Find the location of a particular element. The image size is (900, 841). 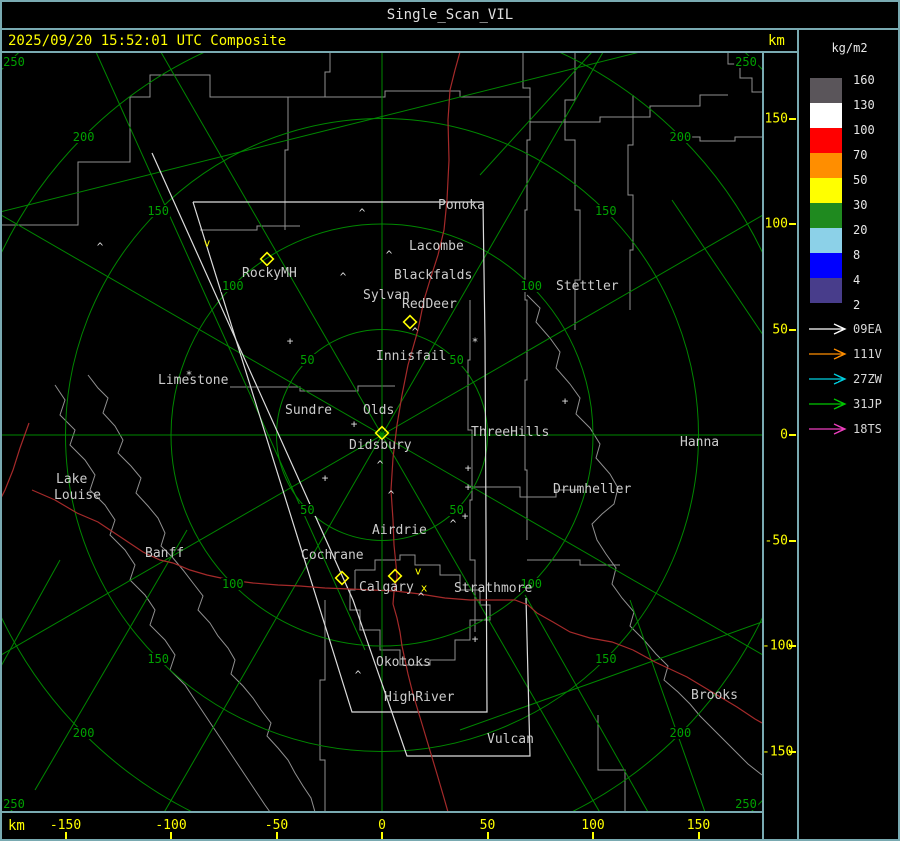

legend-level-label: 20 is located at coordinates (860, 230).